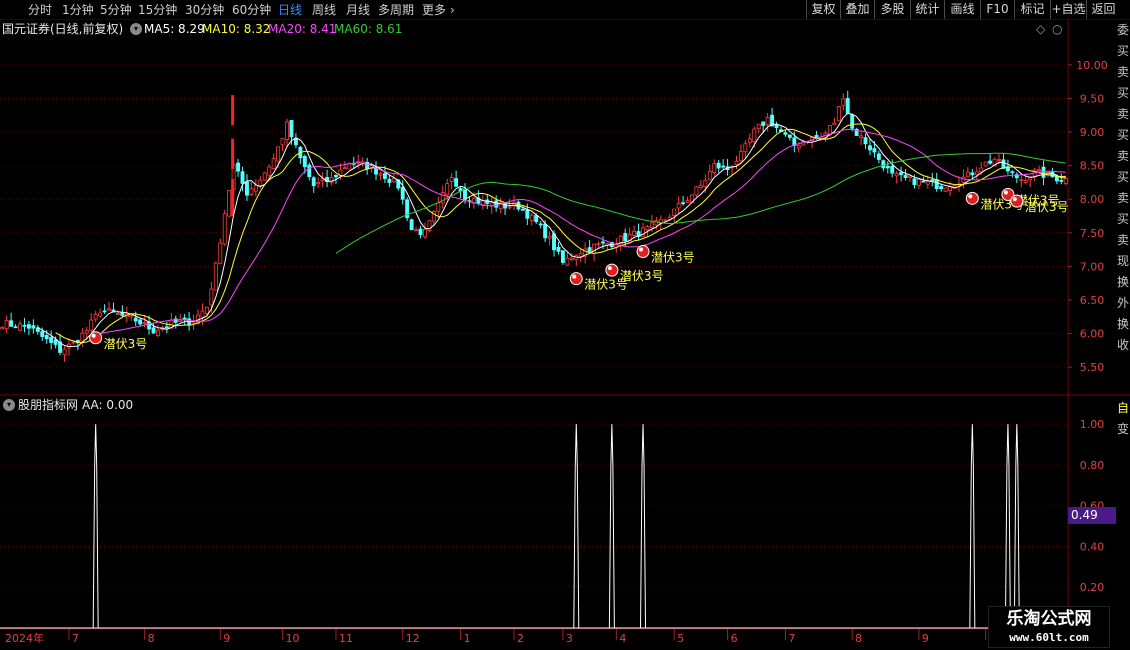  I want to click on indicator-tick-label: 0.40, so click(1092, 546).